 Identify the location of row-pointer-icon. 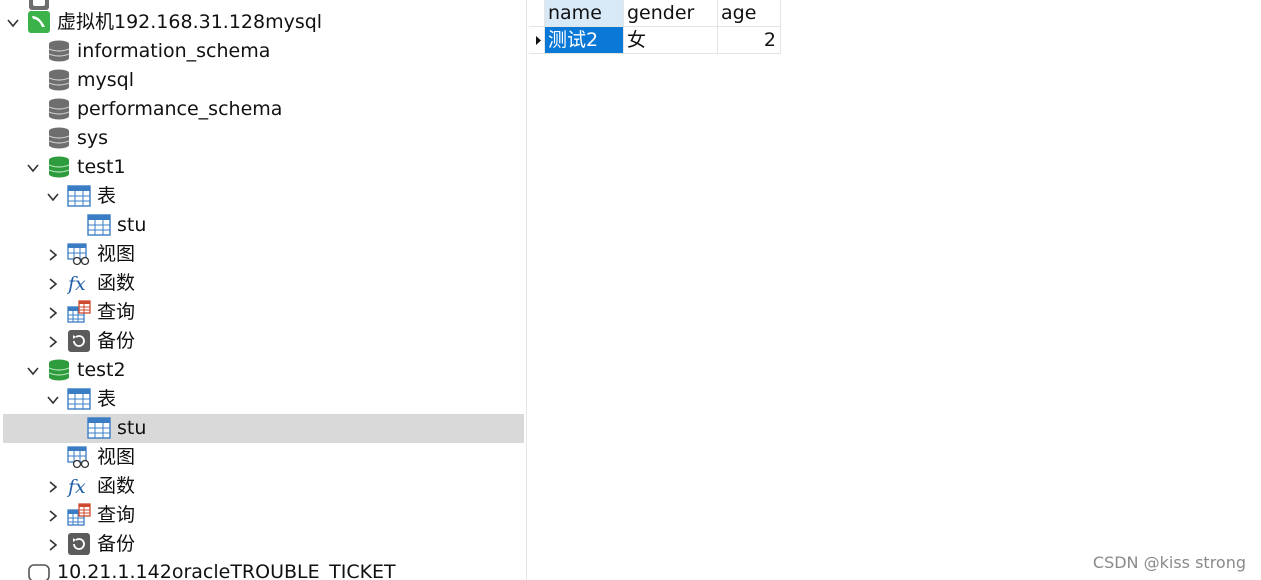
(538, 40).